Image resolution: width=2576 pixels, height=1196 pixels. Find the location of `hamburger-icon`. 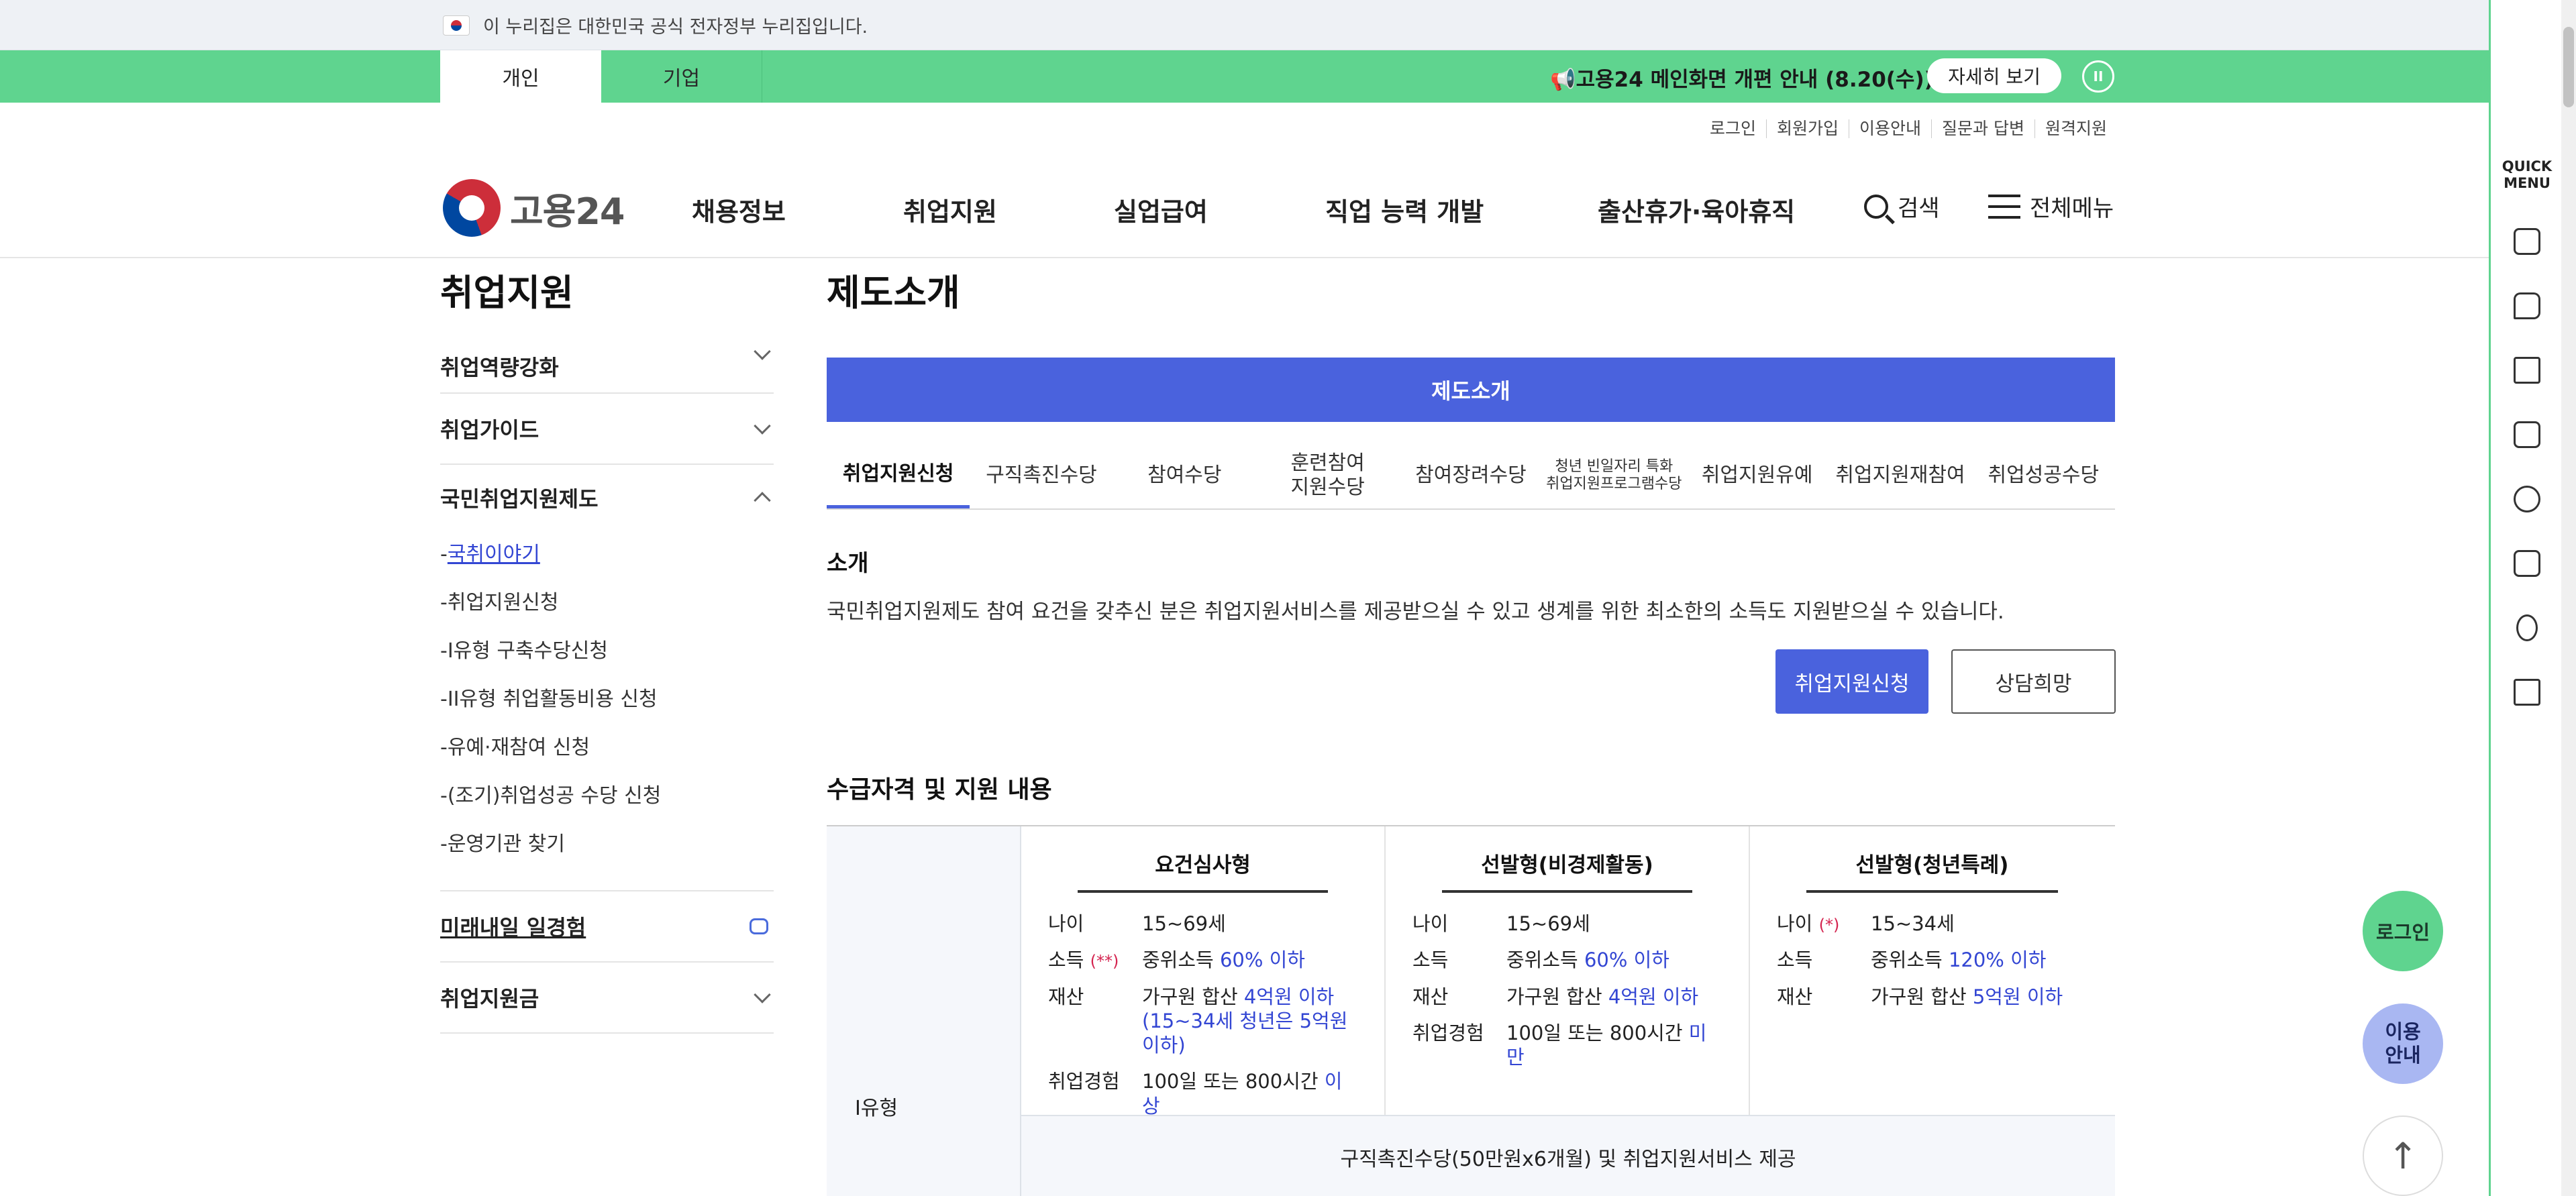

hamburger-icon is located at coordinates (2004, 206).